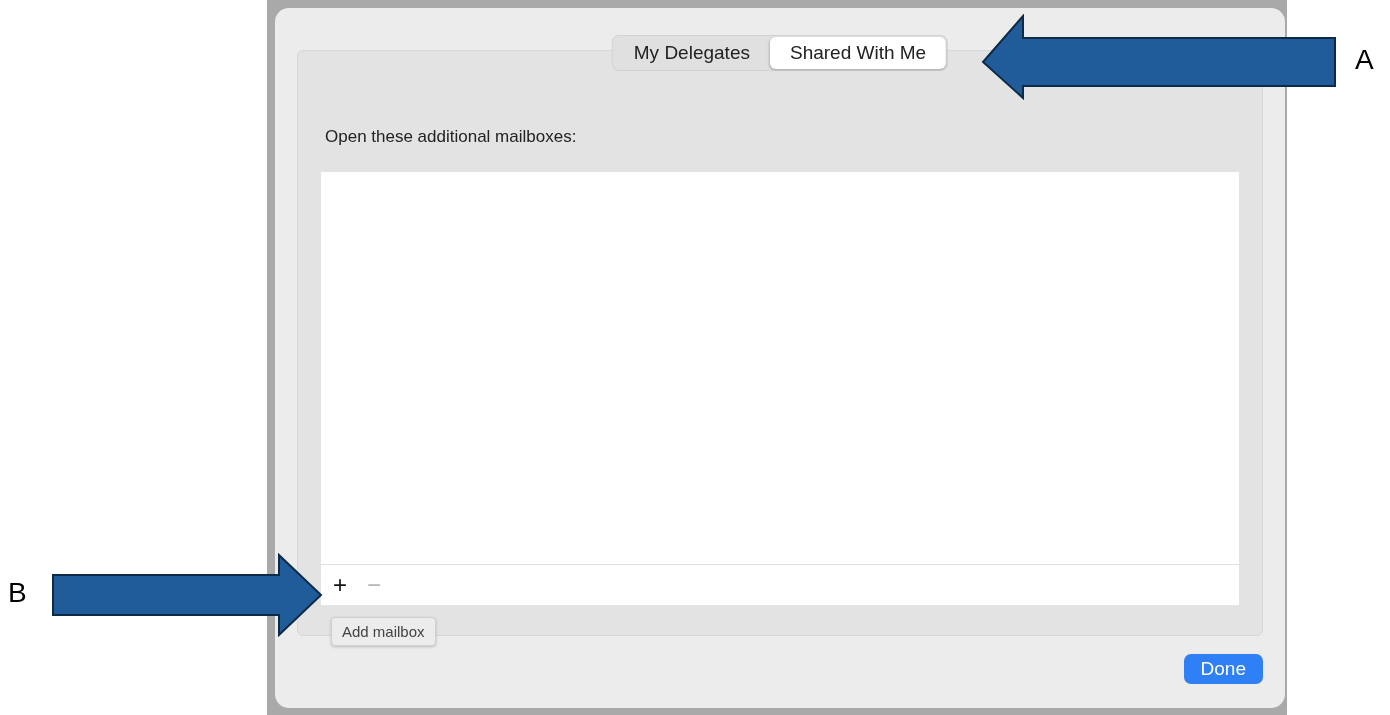 This screenshot has width=1390, height=715. Describe the element at coordinates (858, 53) in the screenshot. I see `tab: Shared With Me` at that location.